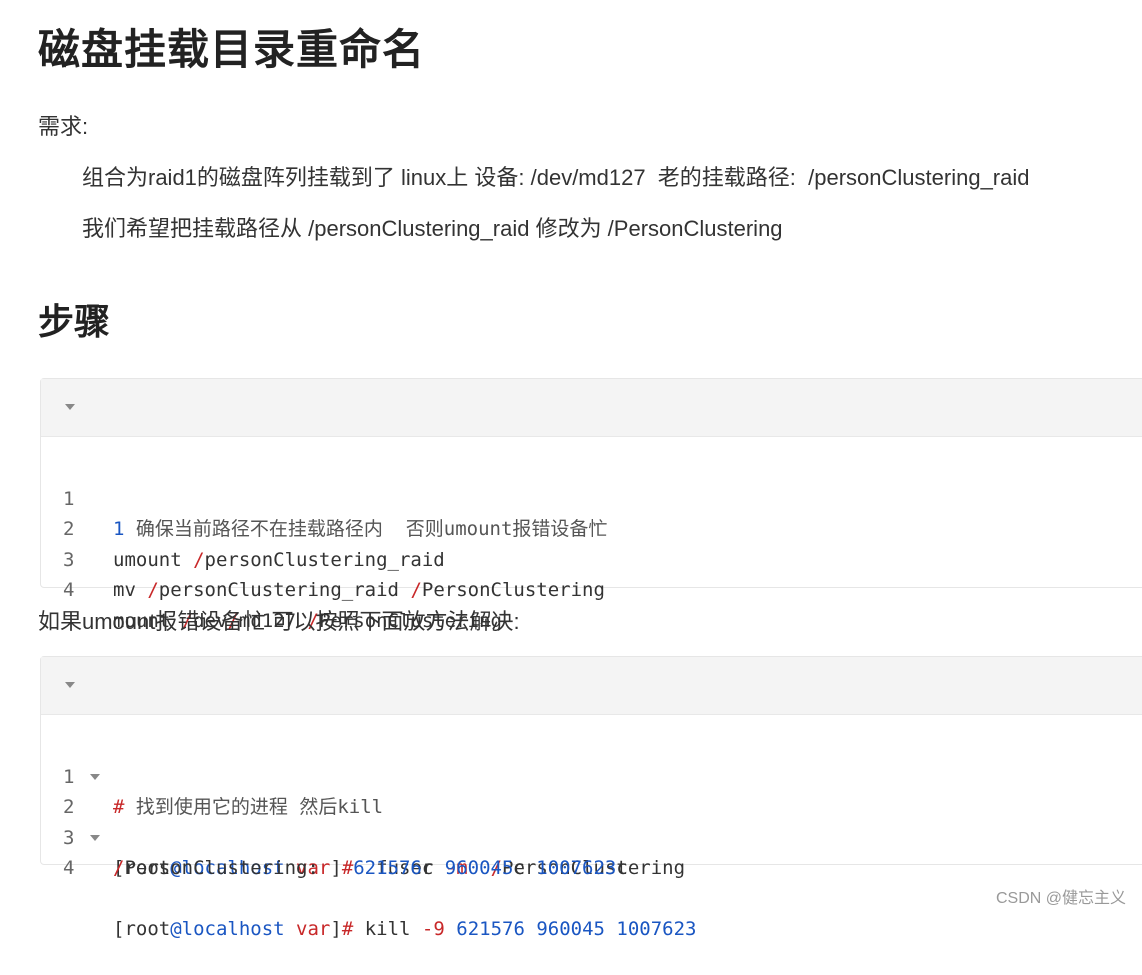  Describe the element at coordinates (279, 621) in the screenshot. I see `umount-busy-note: 如果umount报错设备忙 可以按照下面放方法解决:` at that location.